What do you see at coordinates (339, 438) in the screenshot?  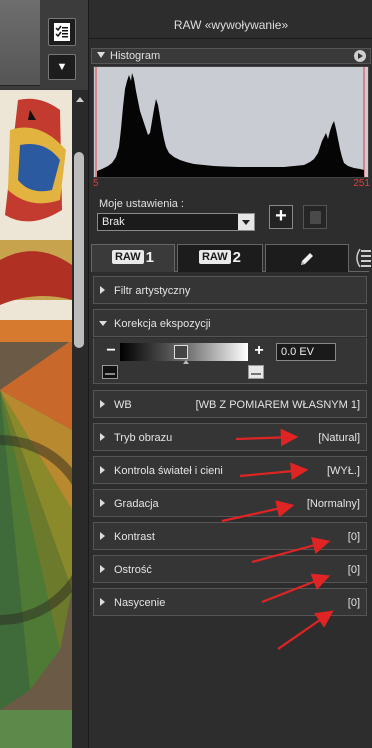 I see `section-value: [Natural]` at bounding box center [339, 438].